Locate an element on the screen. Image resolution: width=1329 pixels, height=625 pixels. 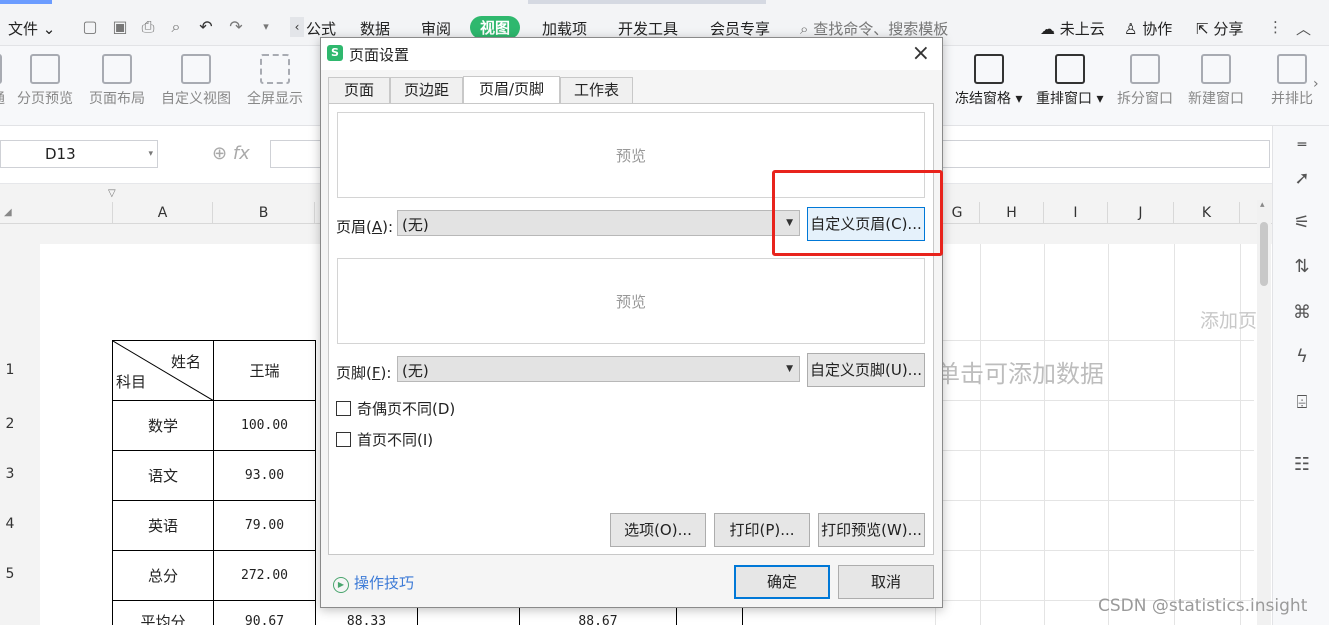
cancel-button: 取消 is located at coordinates (886, 582).